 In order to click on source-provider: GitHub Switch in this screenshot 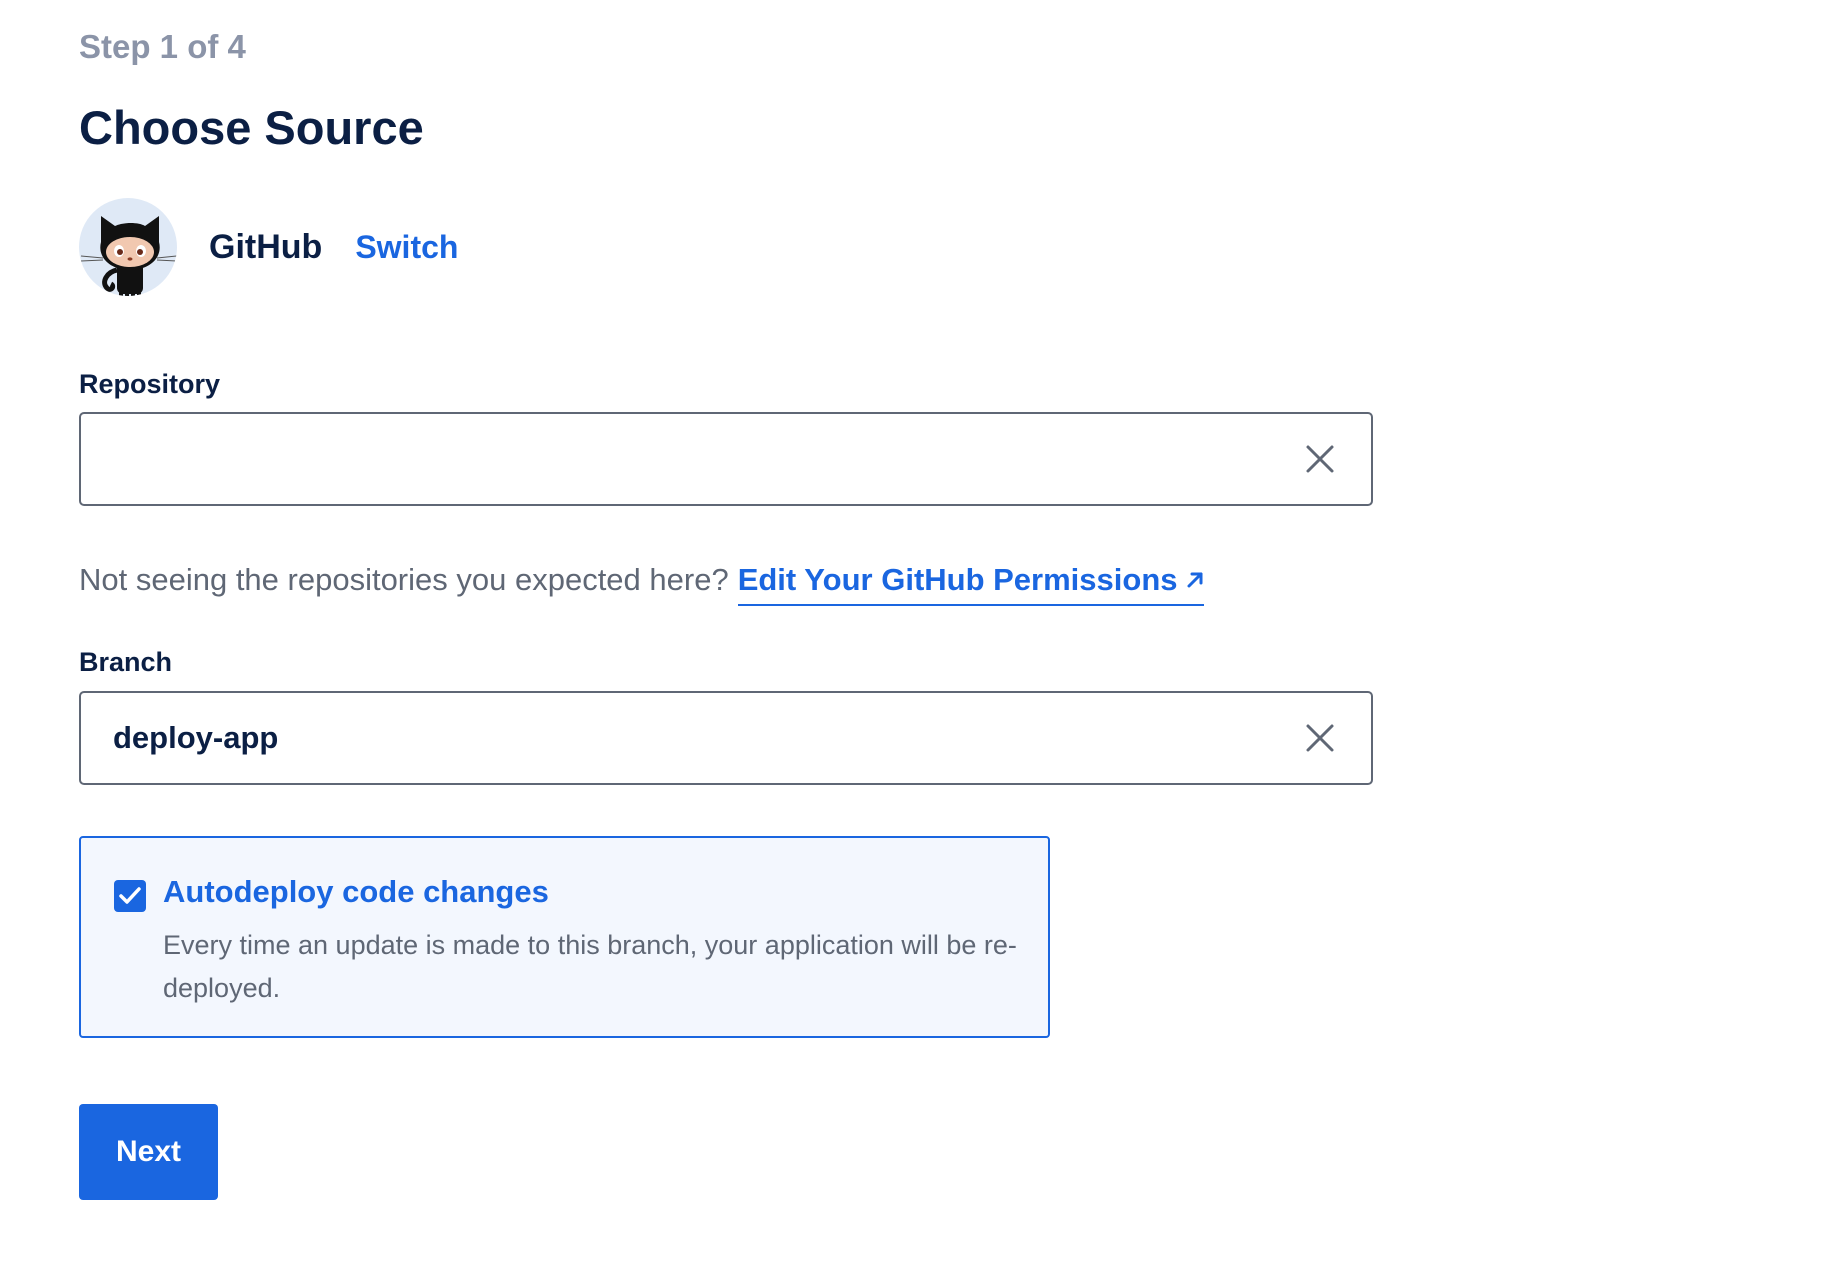, I will do `click(268, 247)`.